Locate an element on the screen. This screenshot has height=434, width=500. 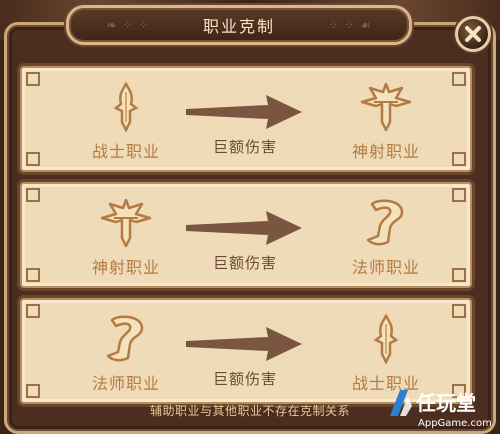
target-class: 法师职业 is located at coordinates (386, 240).